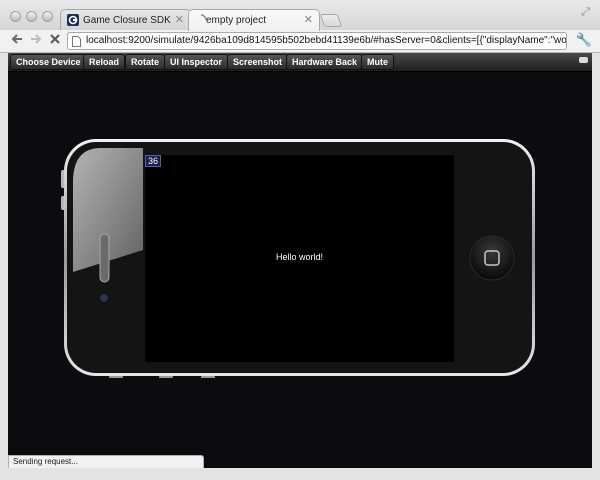 The height and width of the screenshot is (480, 600). What do you see at coordinates (196, 62) in the screenshot?
I see `ui-inspector-button: UI Inspector` at bounding box center [196, 62].